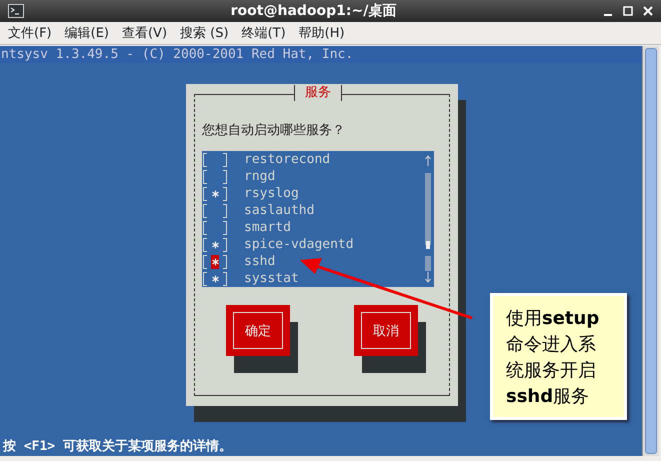 This screenshot has width=661, height=461. I want to click on terminal-icon, so click(16, 11).